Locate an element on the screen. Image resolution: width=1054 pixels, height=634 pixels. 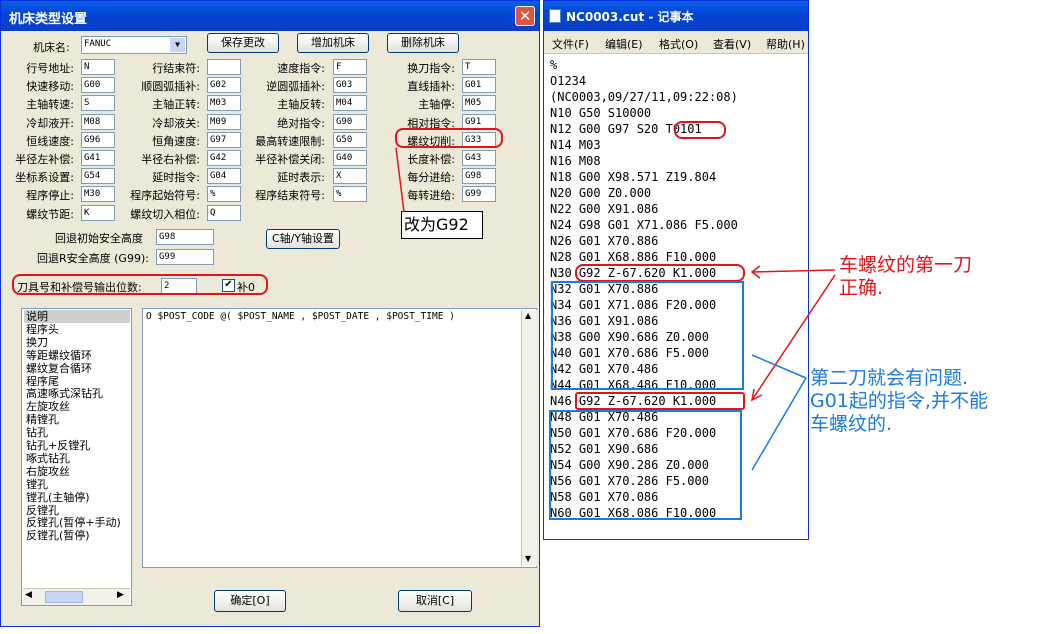
c-y-axis-settings-button: C轴/Y轴设置 is located at coordinates (303, 239).